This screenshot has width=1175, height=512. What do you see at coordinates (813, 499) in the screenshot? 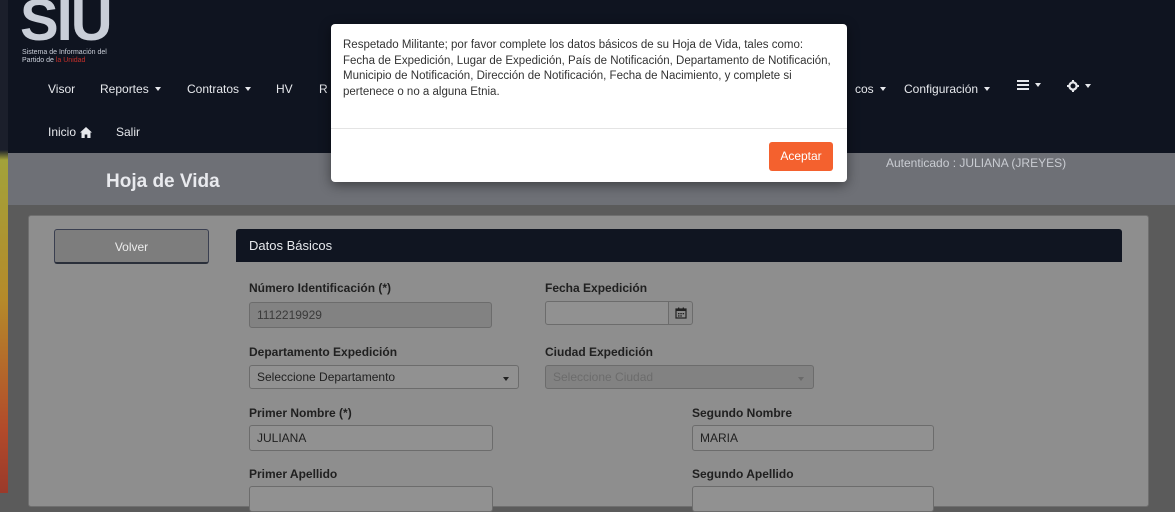
I see `segundo-apellido-field` at bounding box center [813, 499].